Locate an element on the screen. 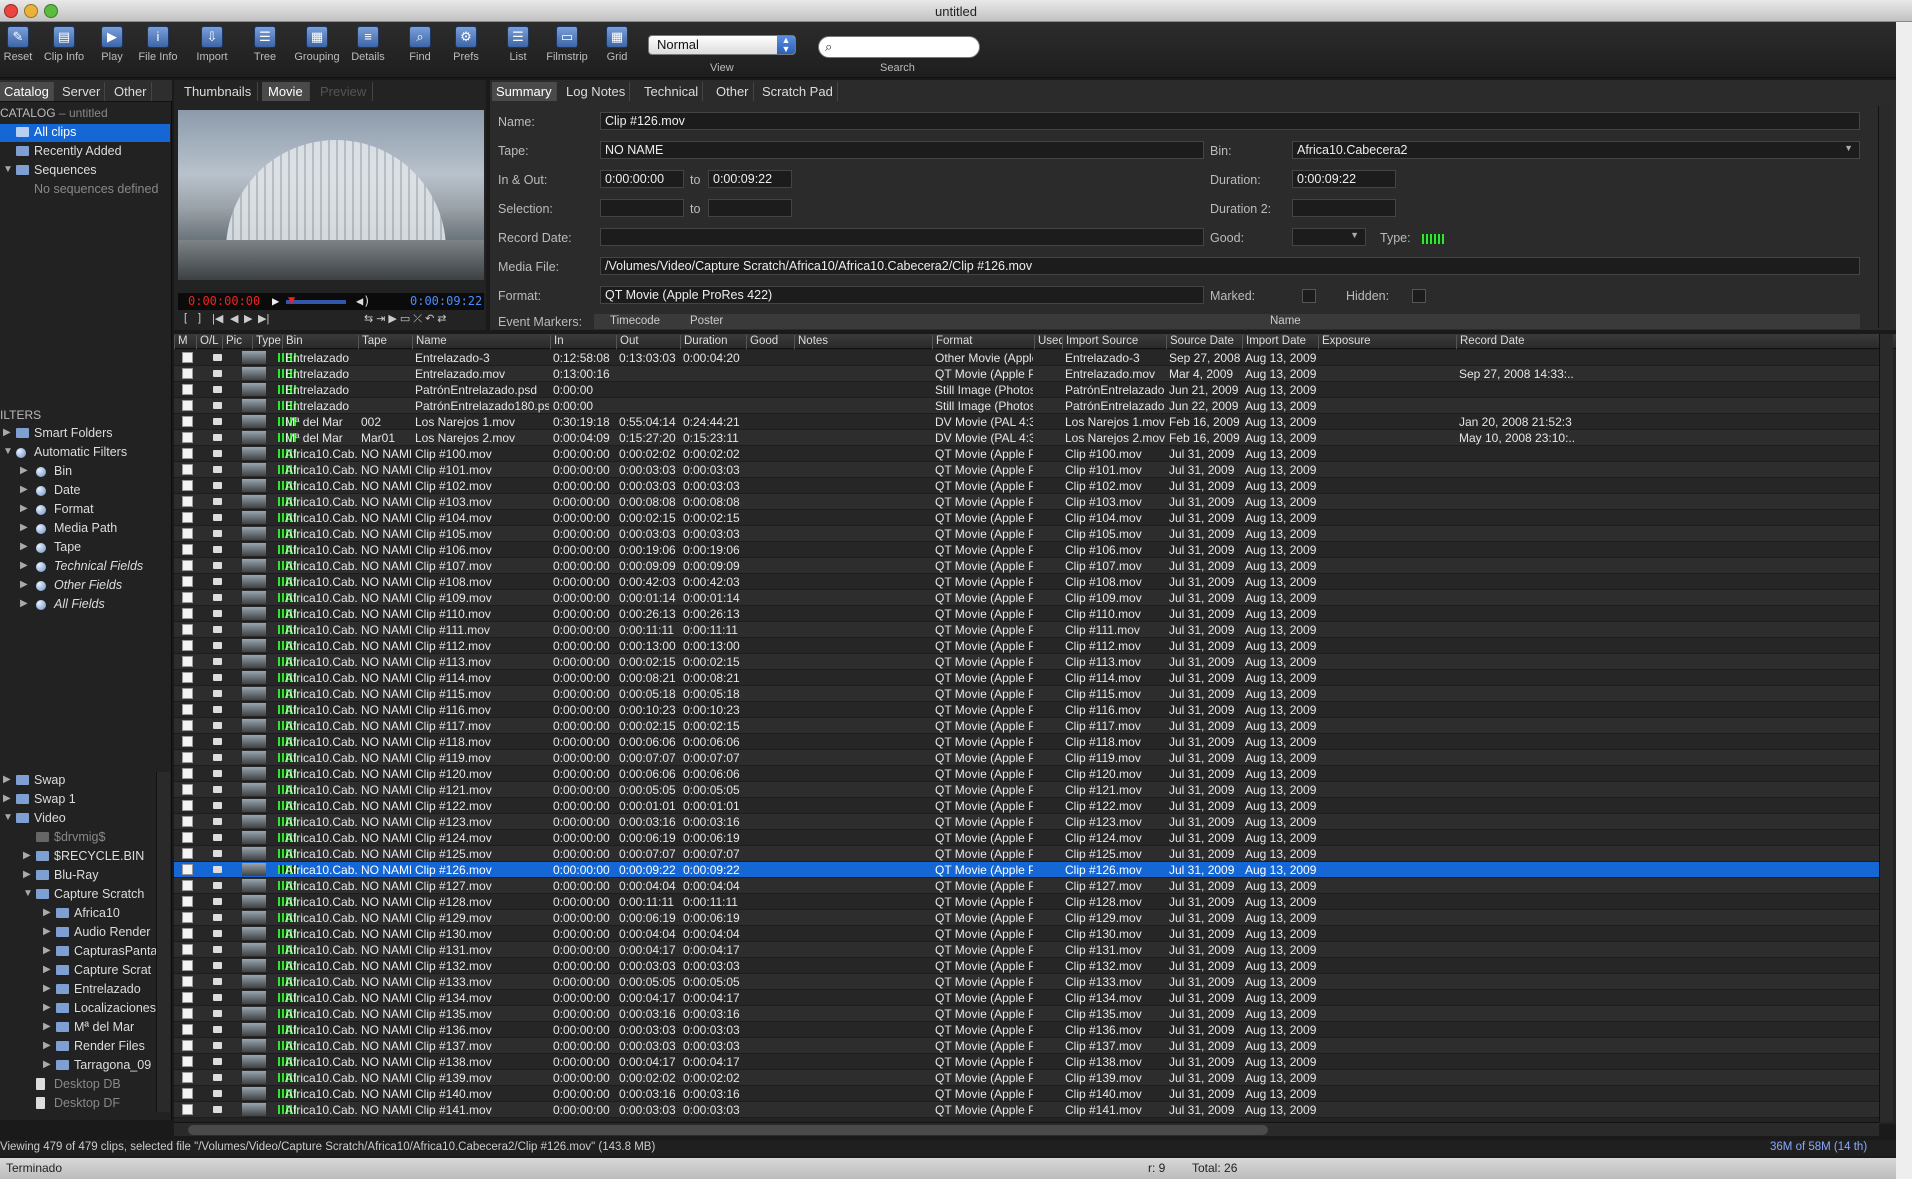  list-view-button: ☰ List is located at coordinates (518, 51).